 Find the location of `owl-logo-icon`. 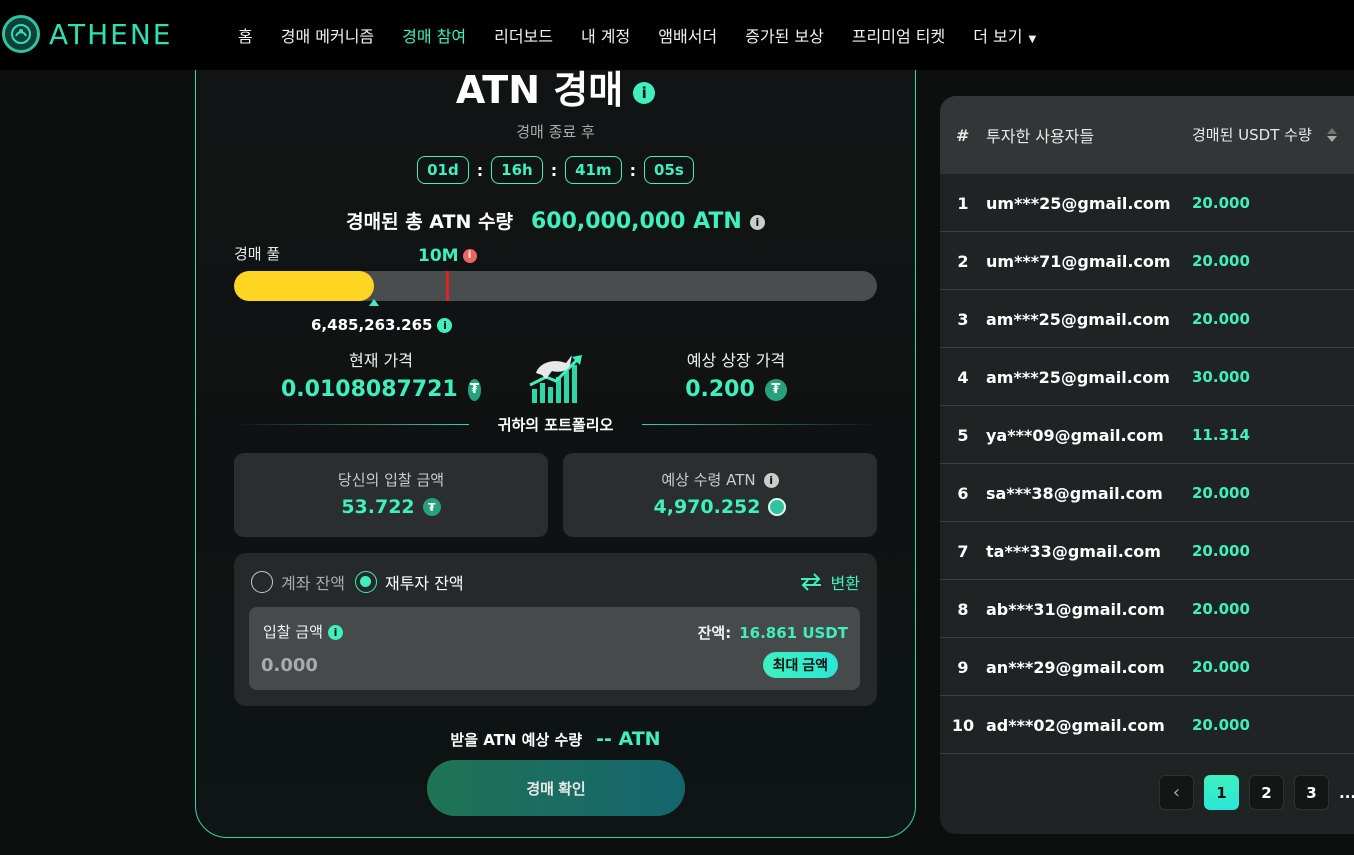

owl-logo-icon is located at coordinates (21, 34).